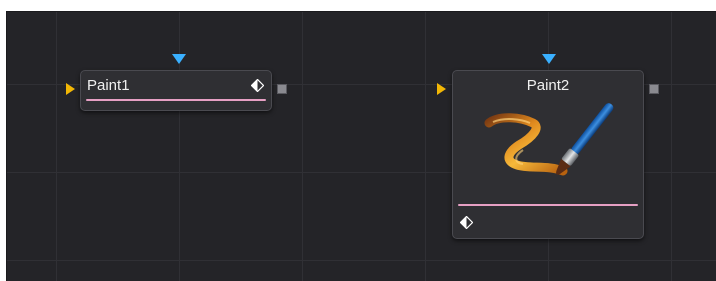 The width and height of the screenshot is (716, 281). I want to click on paint1-node: Paint1, so click(176, 90).